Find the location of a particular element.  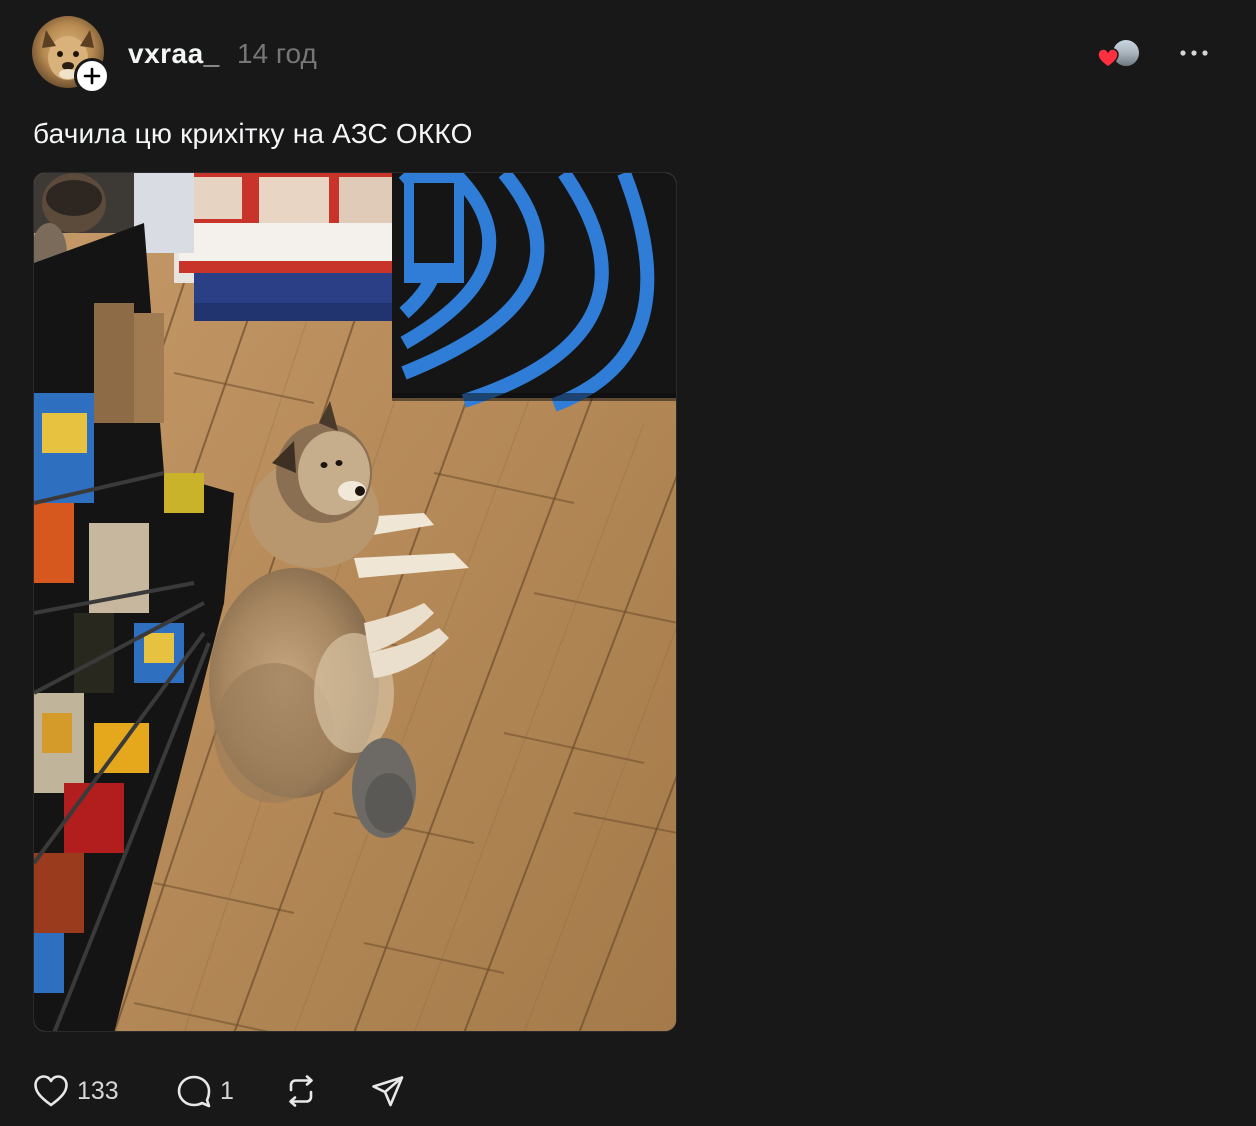

like-count: 133 is located at coordinates (98, 1090).